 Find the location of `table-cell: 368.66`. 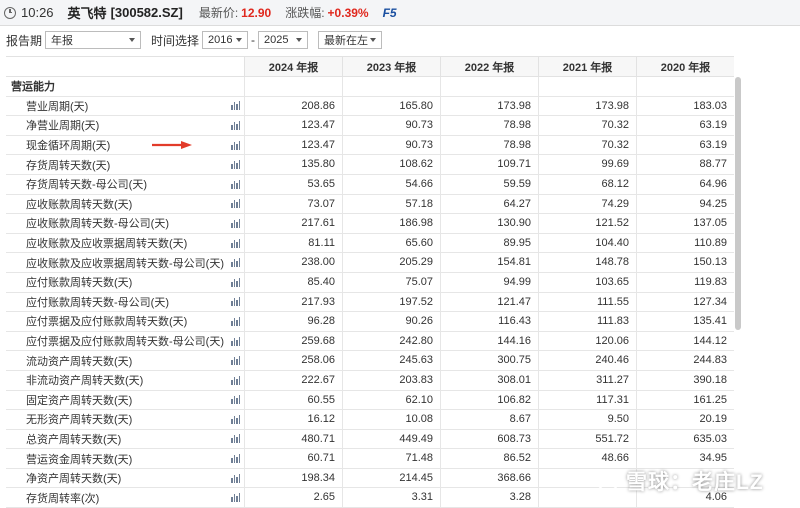

table-cell: 368.66 is located at coordinates (489, 478).